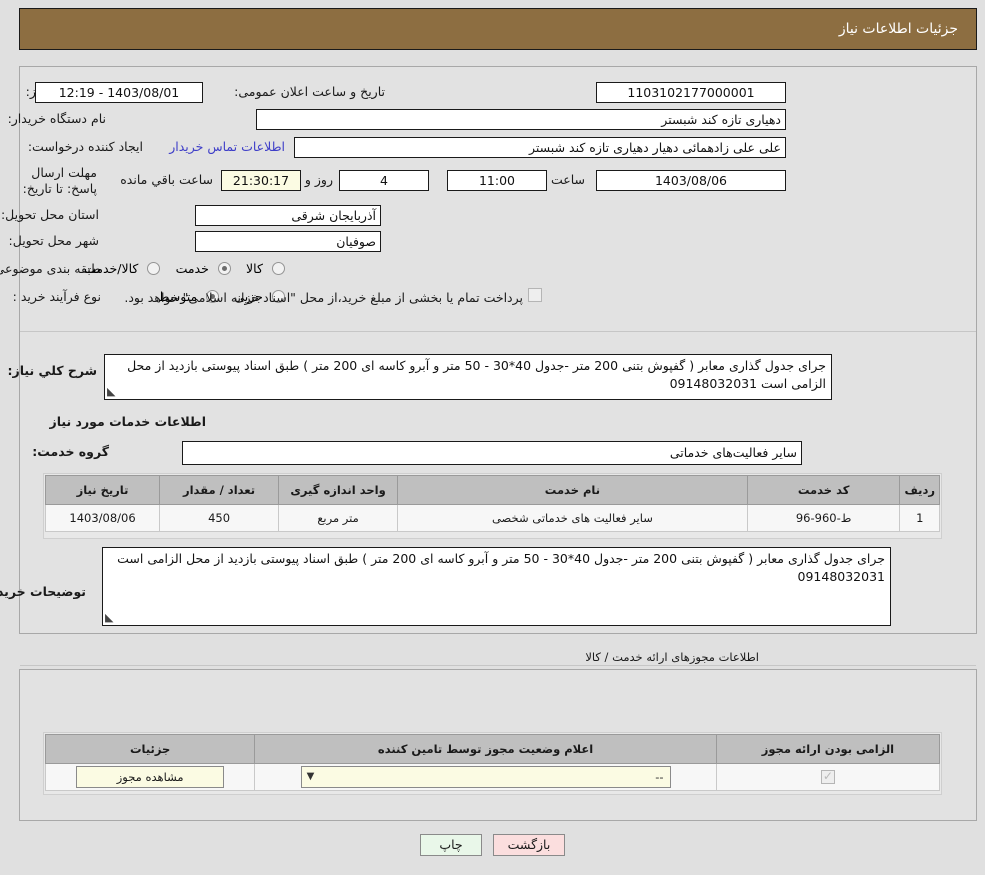  What do you see at coordinates (691, 92) in the screenshot?
I see `need-number-value: 1103102177000001` at bounding box center [691, 92].